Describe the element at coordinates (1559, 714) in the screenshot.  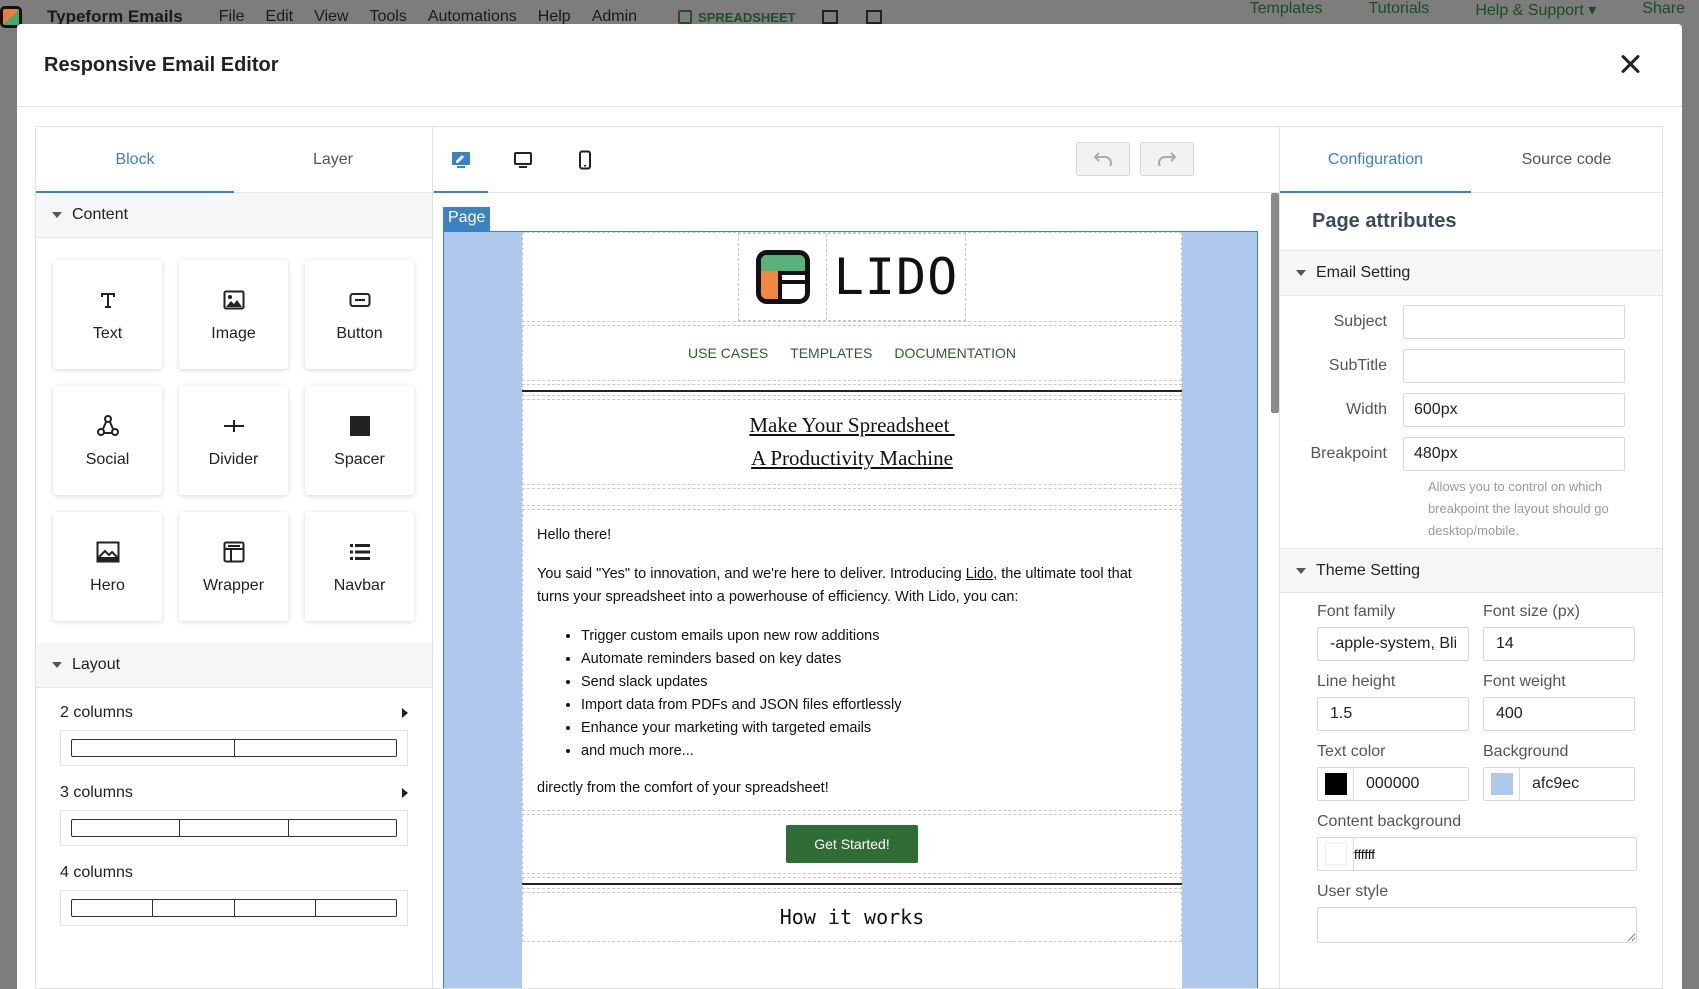
I see `font-weight-input` at that location.